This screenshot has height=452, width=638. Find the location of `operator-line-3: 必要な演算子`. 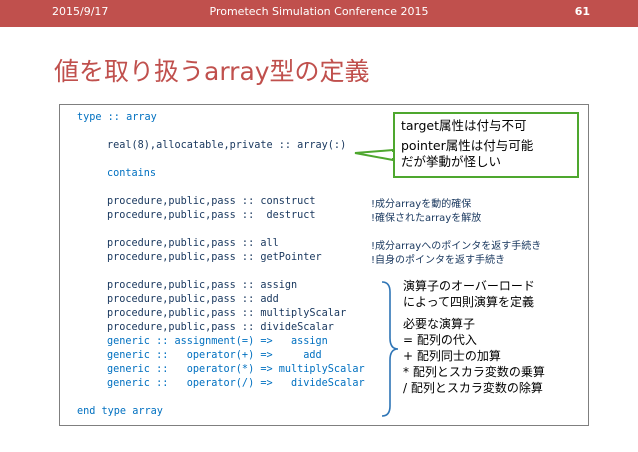

operator-line-3: 必要な演算子 is located at coordinates (439, 324).